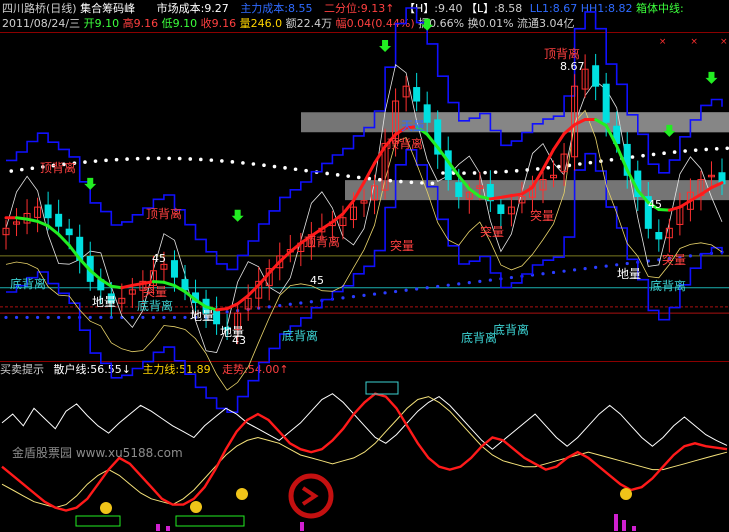 This screenshot has height=532, width=729. I want to click on chip-band, so click(537, 190).